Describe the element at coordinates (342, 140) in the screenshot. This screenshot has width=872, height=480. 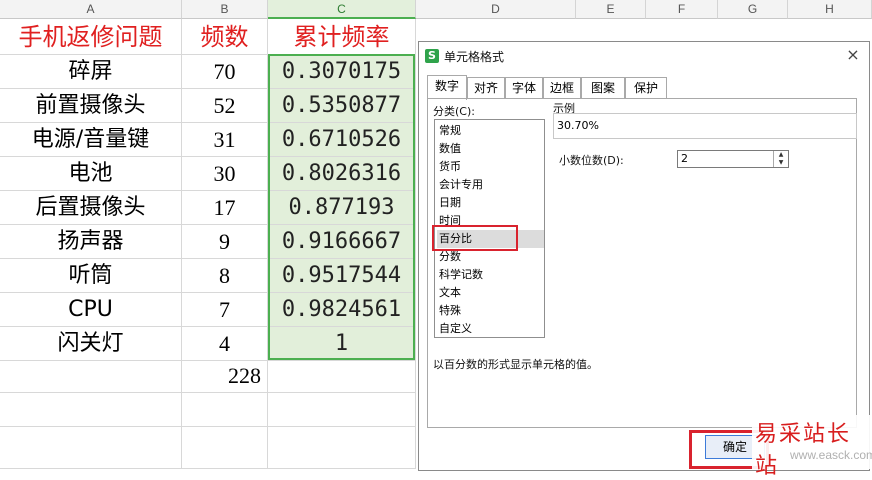
I see `cumulative-frequency-cell: 0.6710526` at that location.